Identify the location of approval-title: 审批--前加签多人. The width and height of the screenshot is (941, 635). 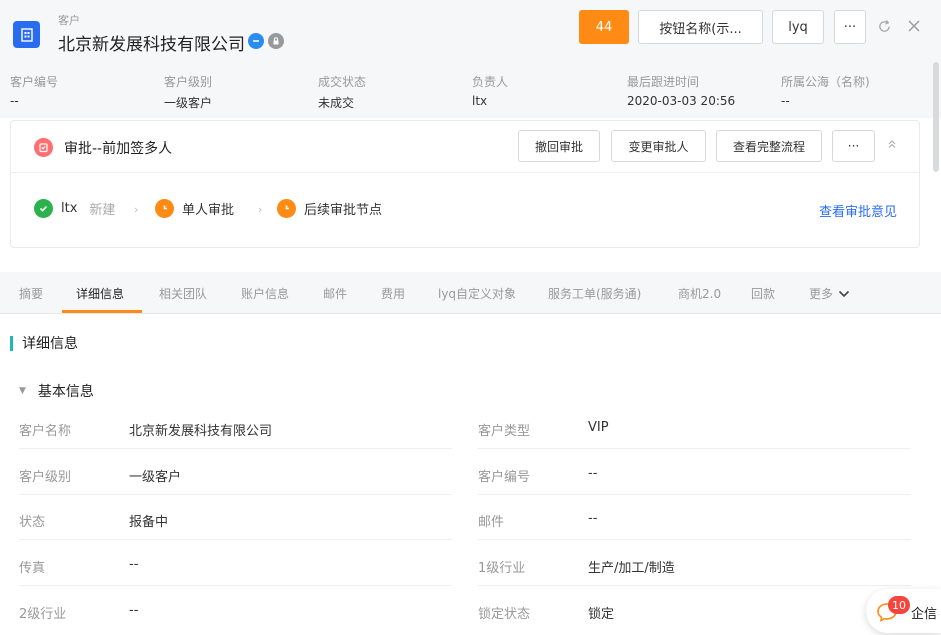
(118, 149).